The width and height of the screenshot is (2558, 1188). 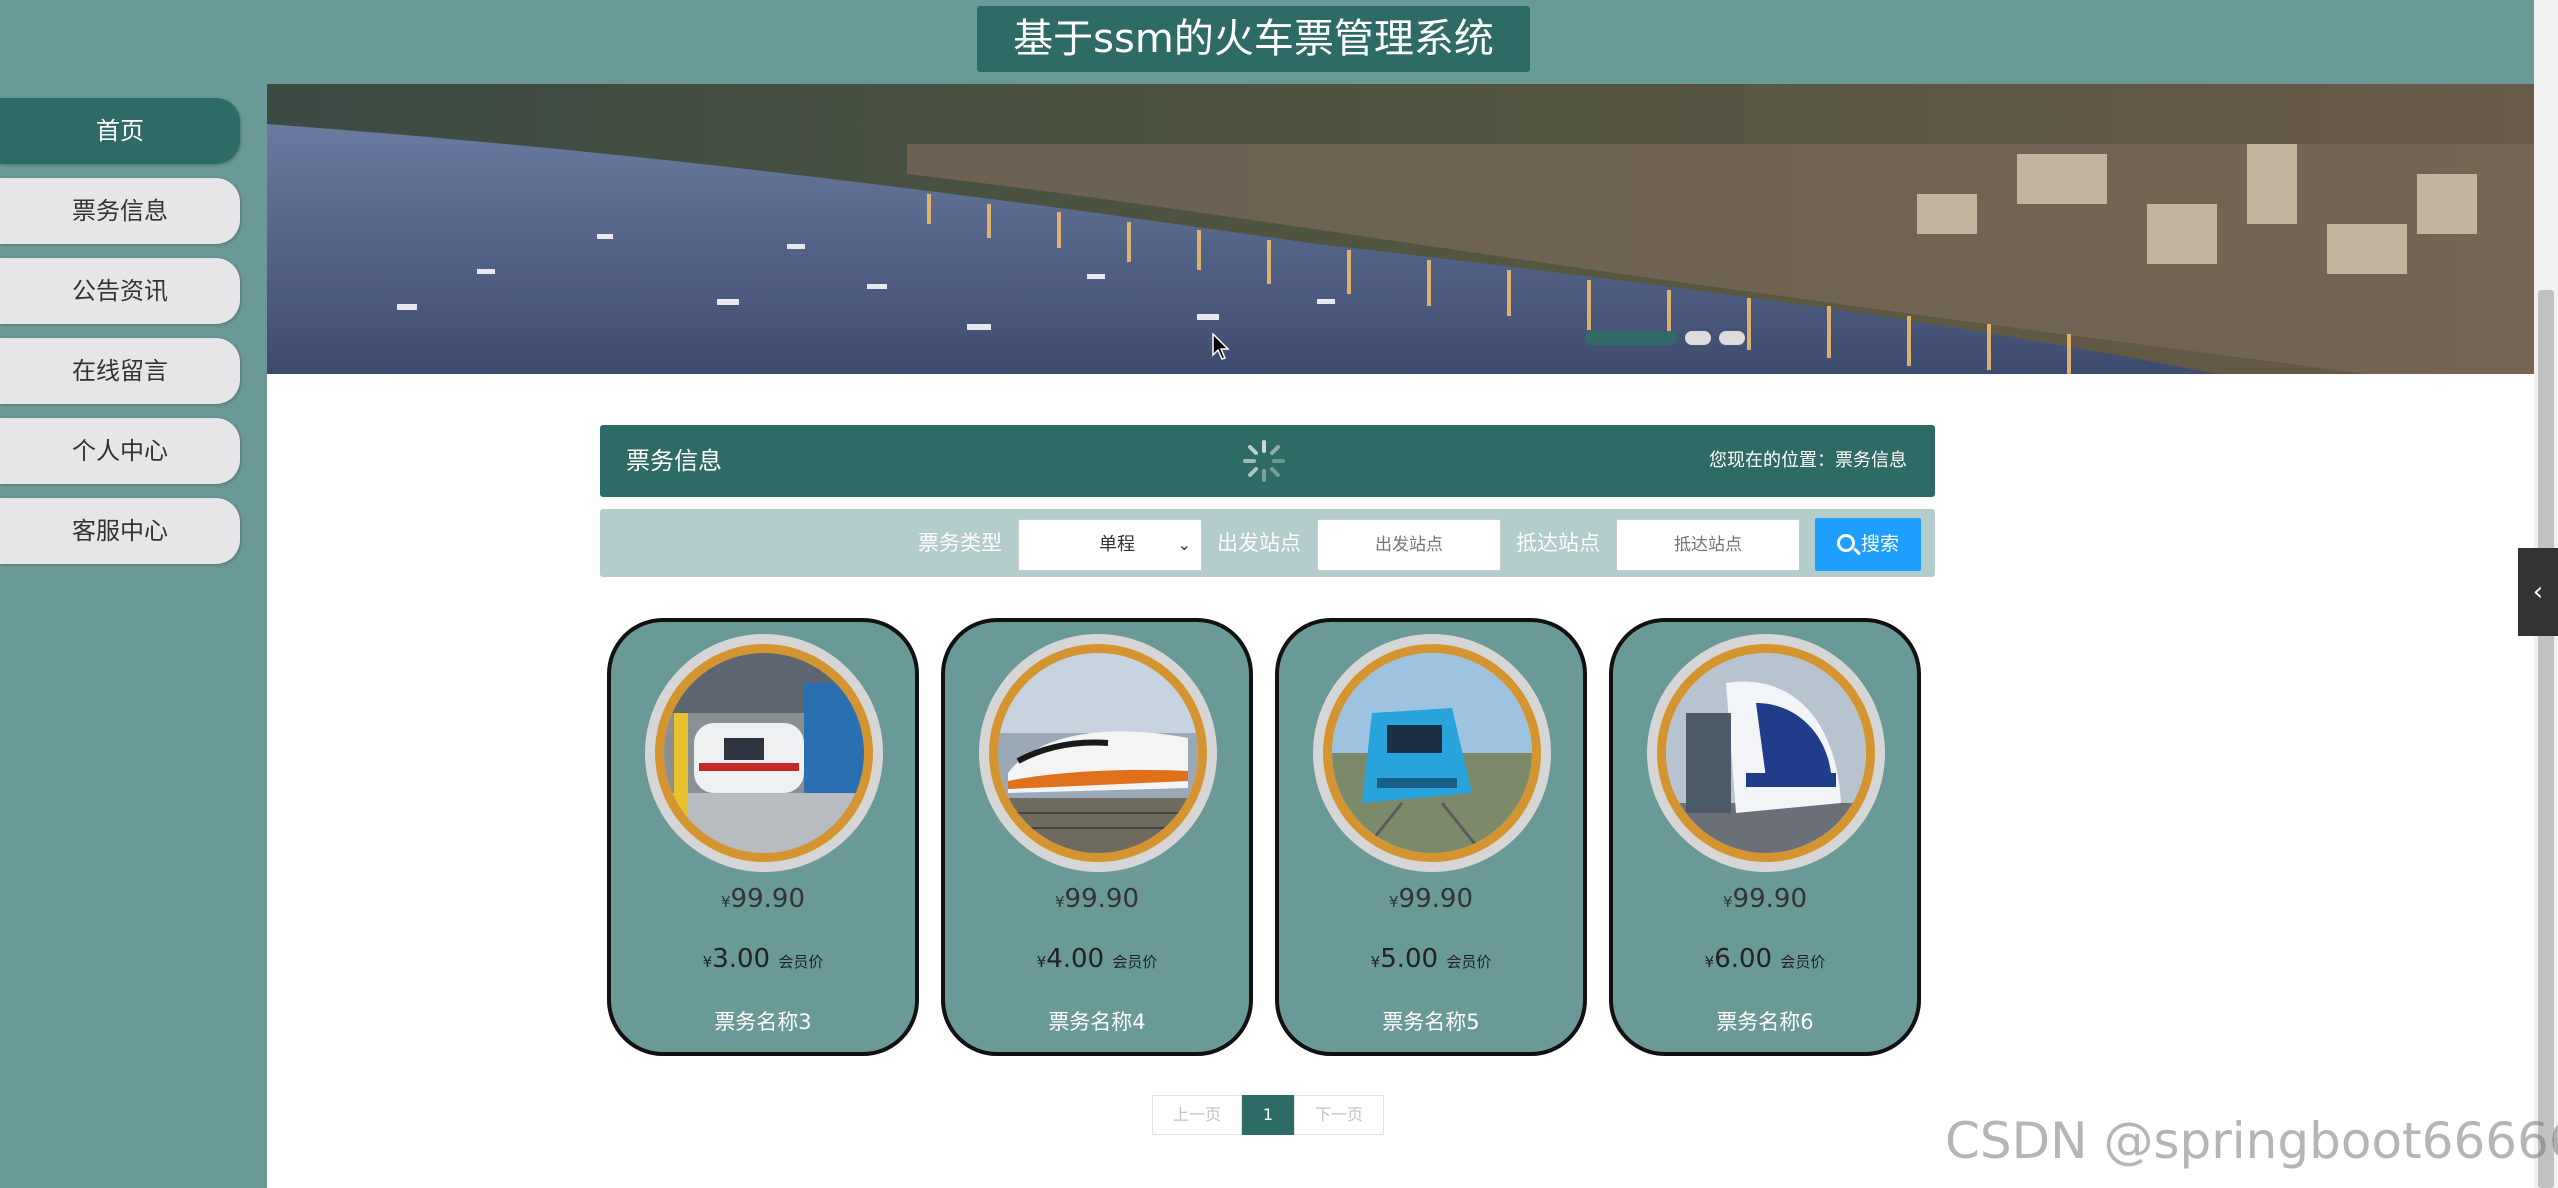 What do you see at coordinates (120, 371) in the screenshot?
I see `sidebar-item-messages: 在线留言` at bounding box center [120, 371].